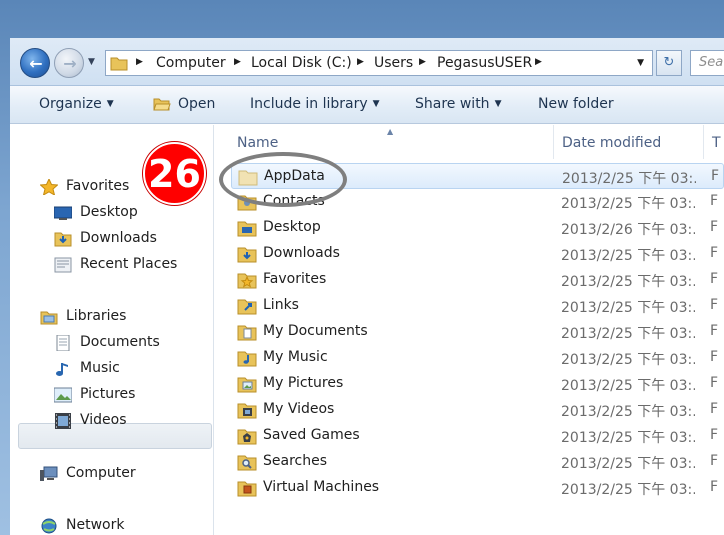  Describe the element at coordinates (477, 358) in the screenshot. I see `file-row: My Music 2013/2/25 下午 03:... F` at that location.